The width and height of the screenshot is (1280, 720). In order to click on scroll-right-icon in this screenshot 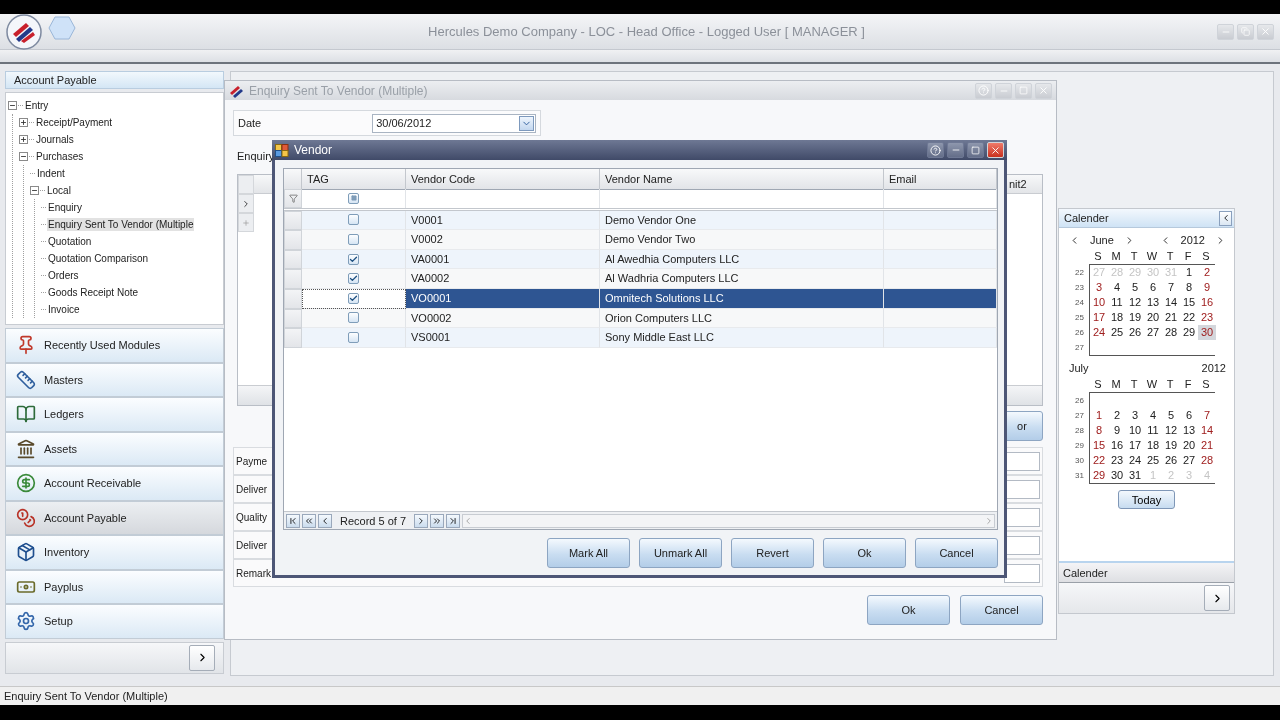, I will do `click(989, 520)`.